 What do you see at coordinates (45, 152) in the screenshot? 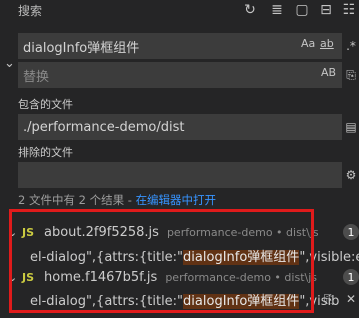
I see `exclude-files-label: 排除的文件` at bounding box center [45, 152].